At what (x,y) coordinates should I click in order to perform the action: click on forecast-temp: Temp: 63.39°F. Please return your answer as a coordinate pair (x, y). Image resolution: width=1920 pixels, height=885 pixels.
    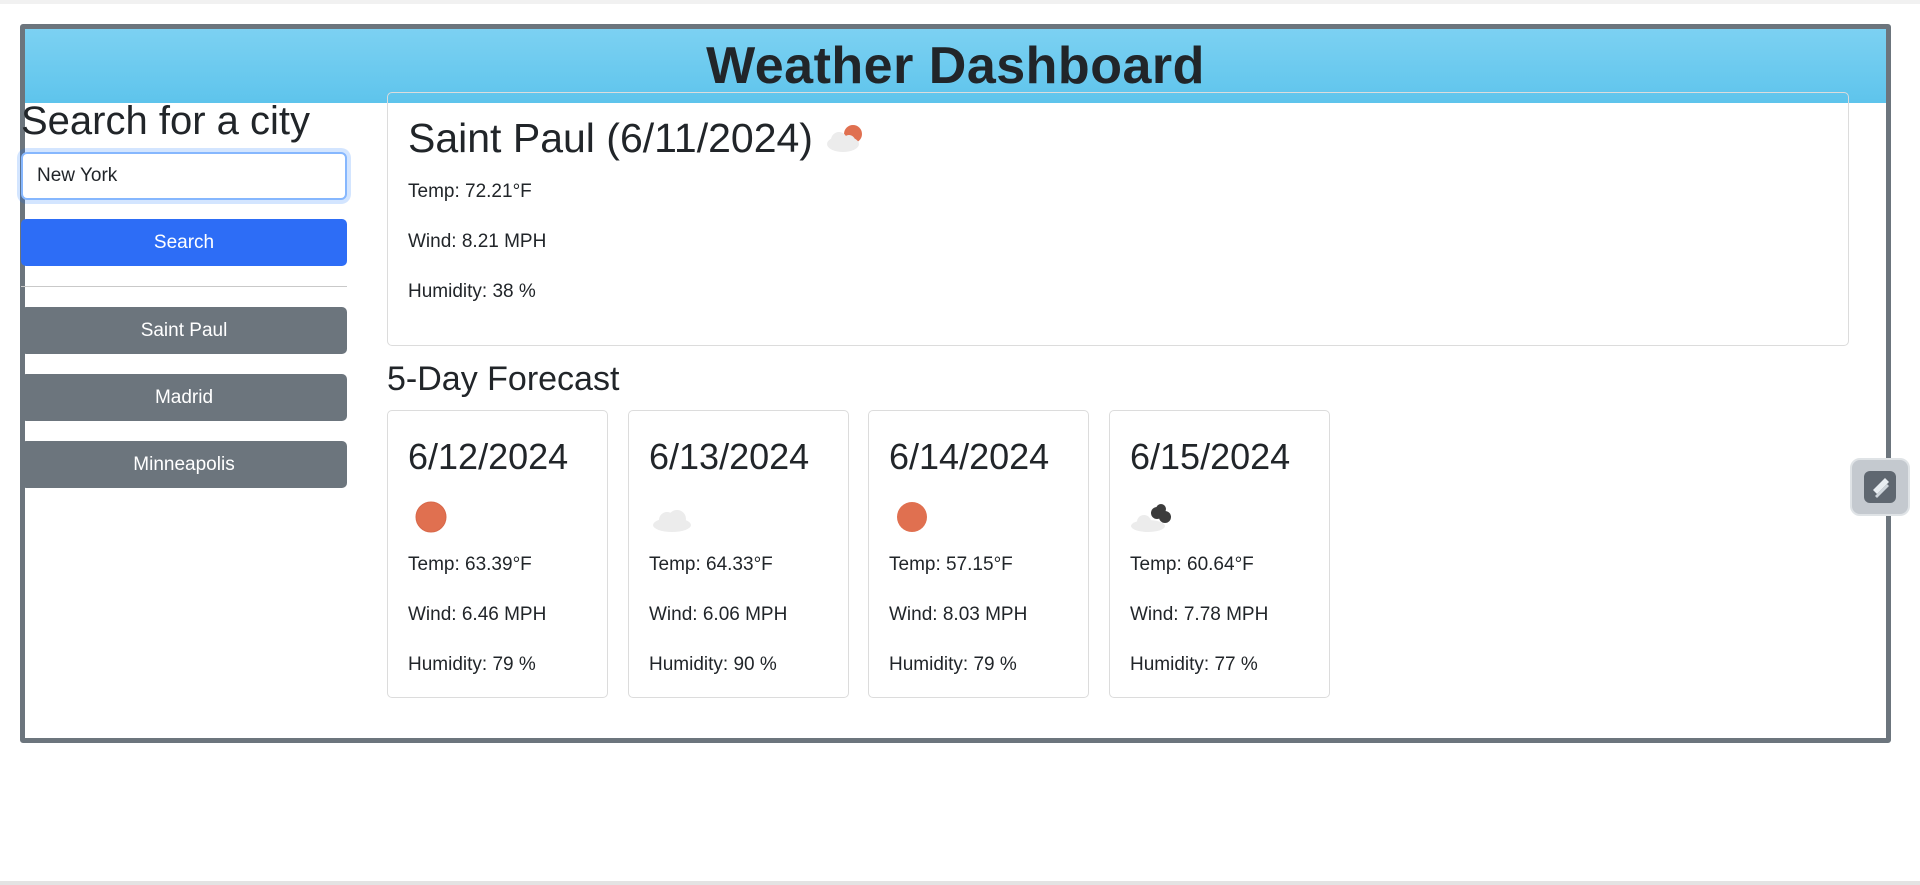
    Looking at the image, I should click on (470, 564).